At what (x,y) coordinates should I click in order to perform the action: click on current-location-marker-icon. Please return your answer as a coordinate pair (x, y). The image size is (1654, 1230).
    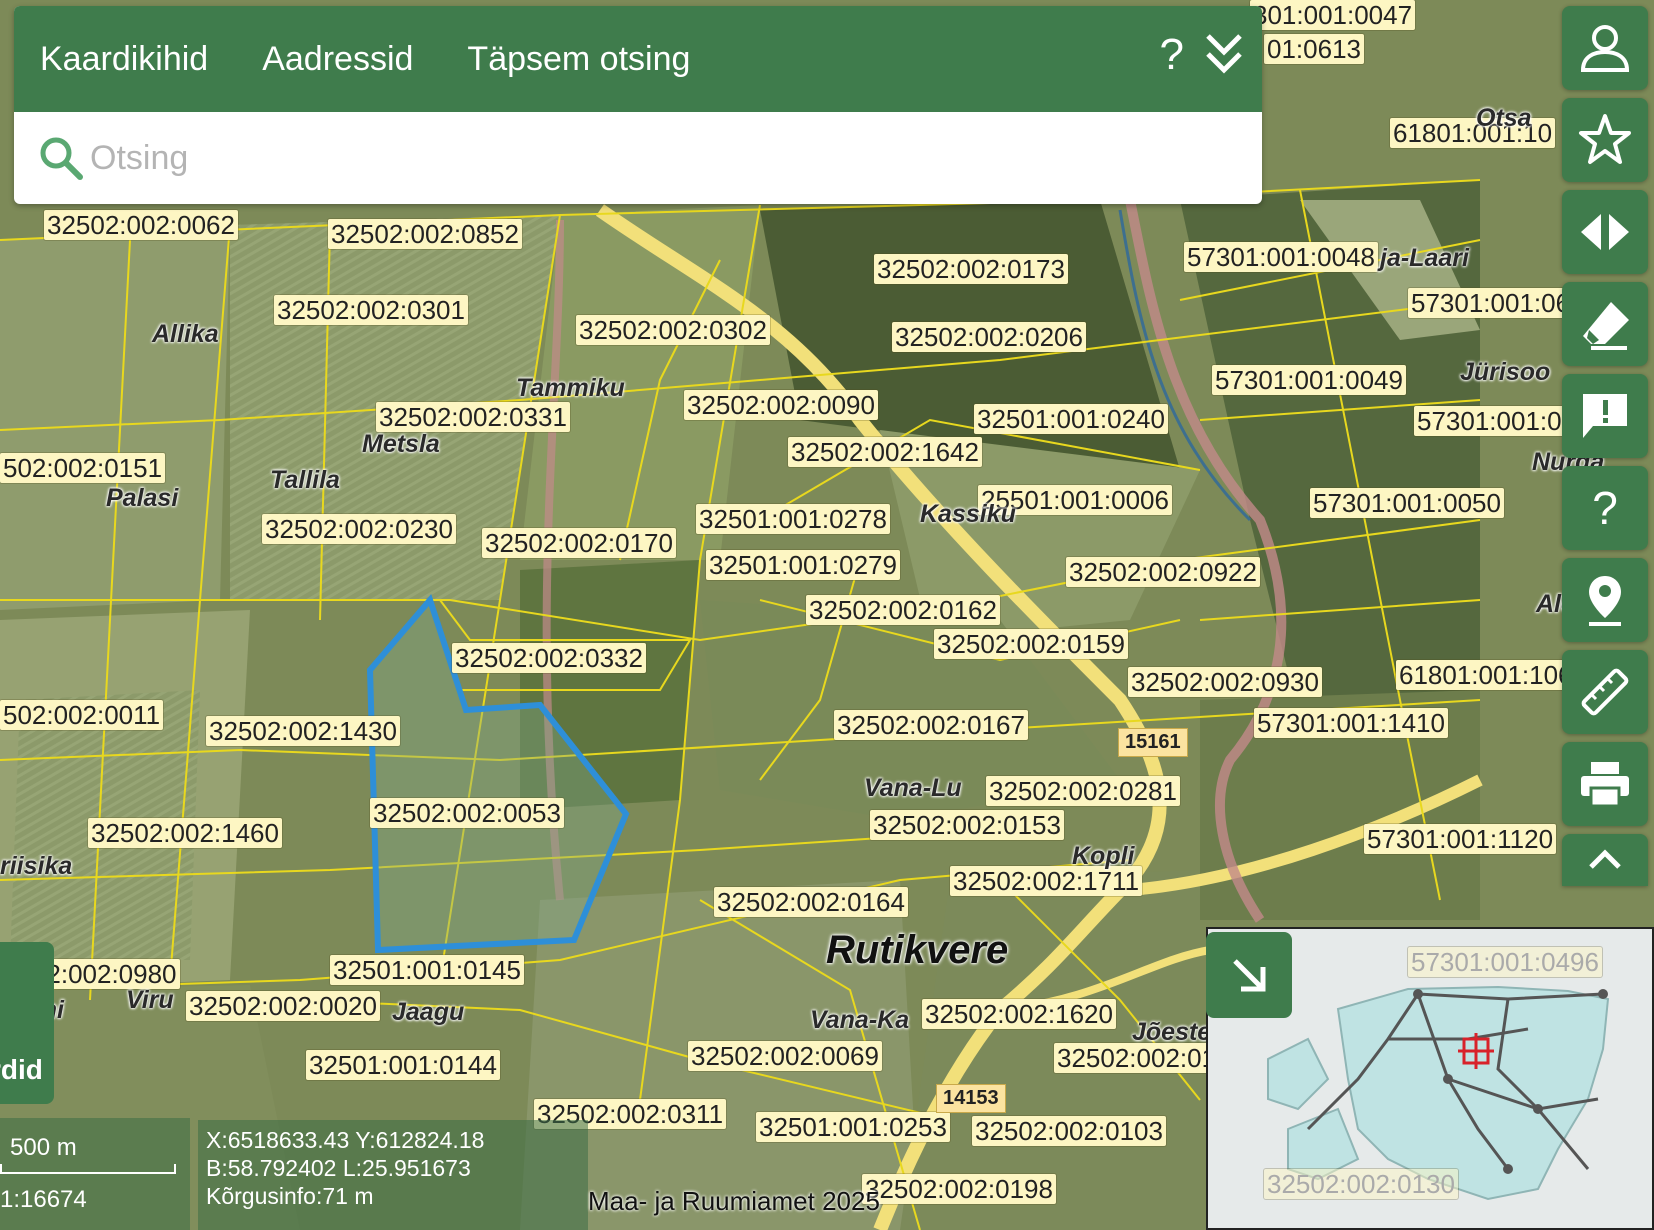
    Looking at the image, I should click on (1476, 1051).